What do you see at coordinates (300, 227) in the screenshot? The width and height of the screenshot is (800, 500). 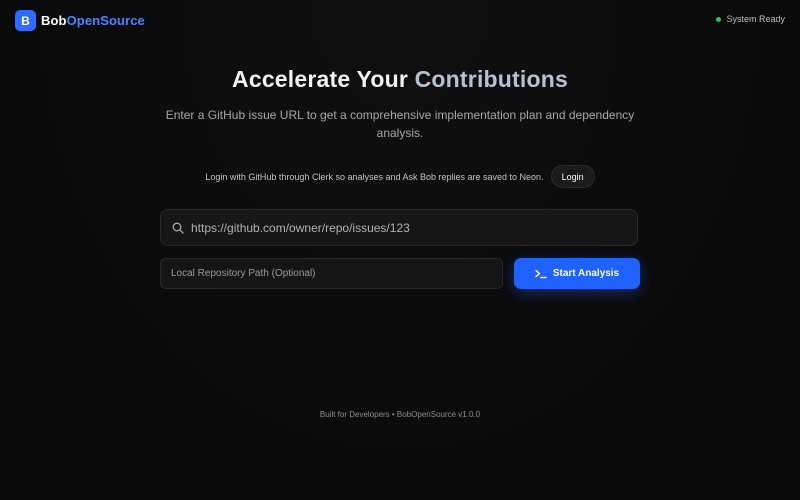 I see `issue-url-value: https://github.com/owner/repo/issues/123` at bounding box center [300, 227].